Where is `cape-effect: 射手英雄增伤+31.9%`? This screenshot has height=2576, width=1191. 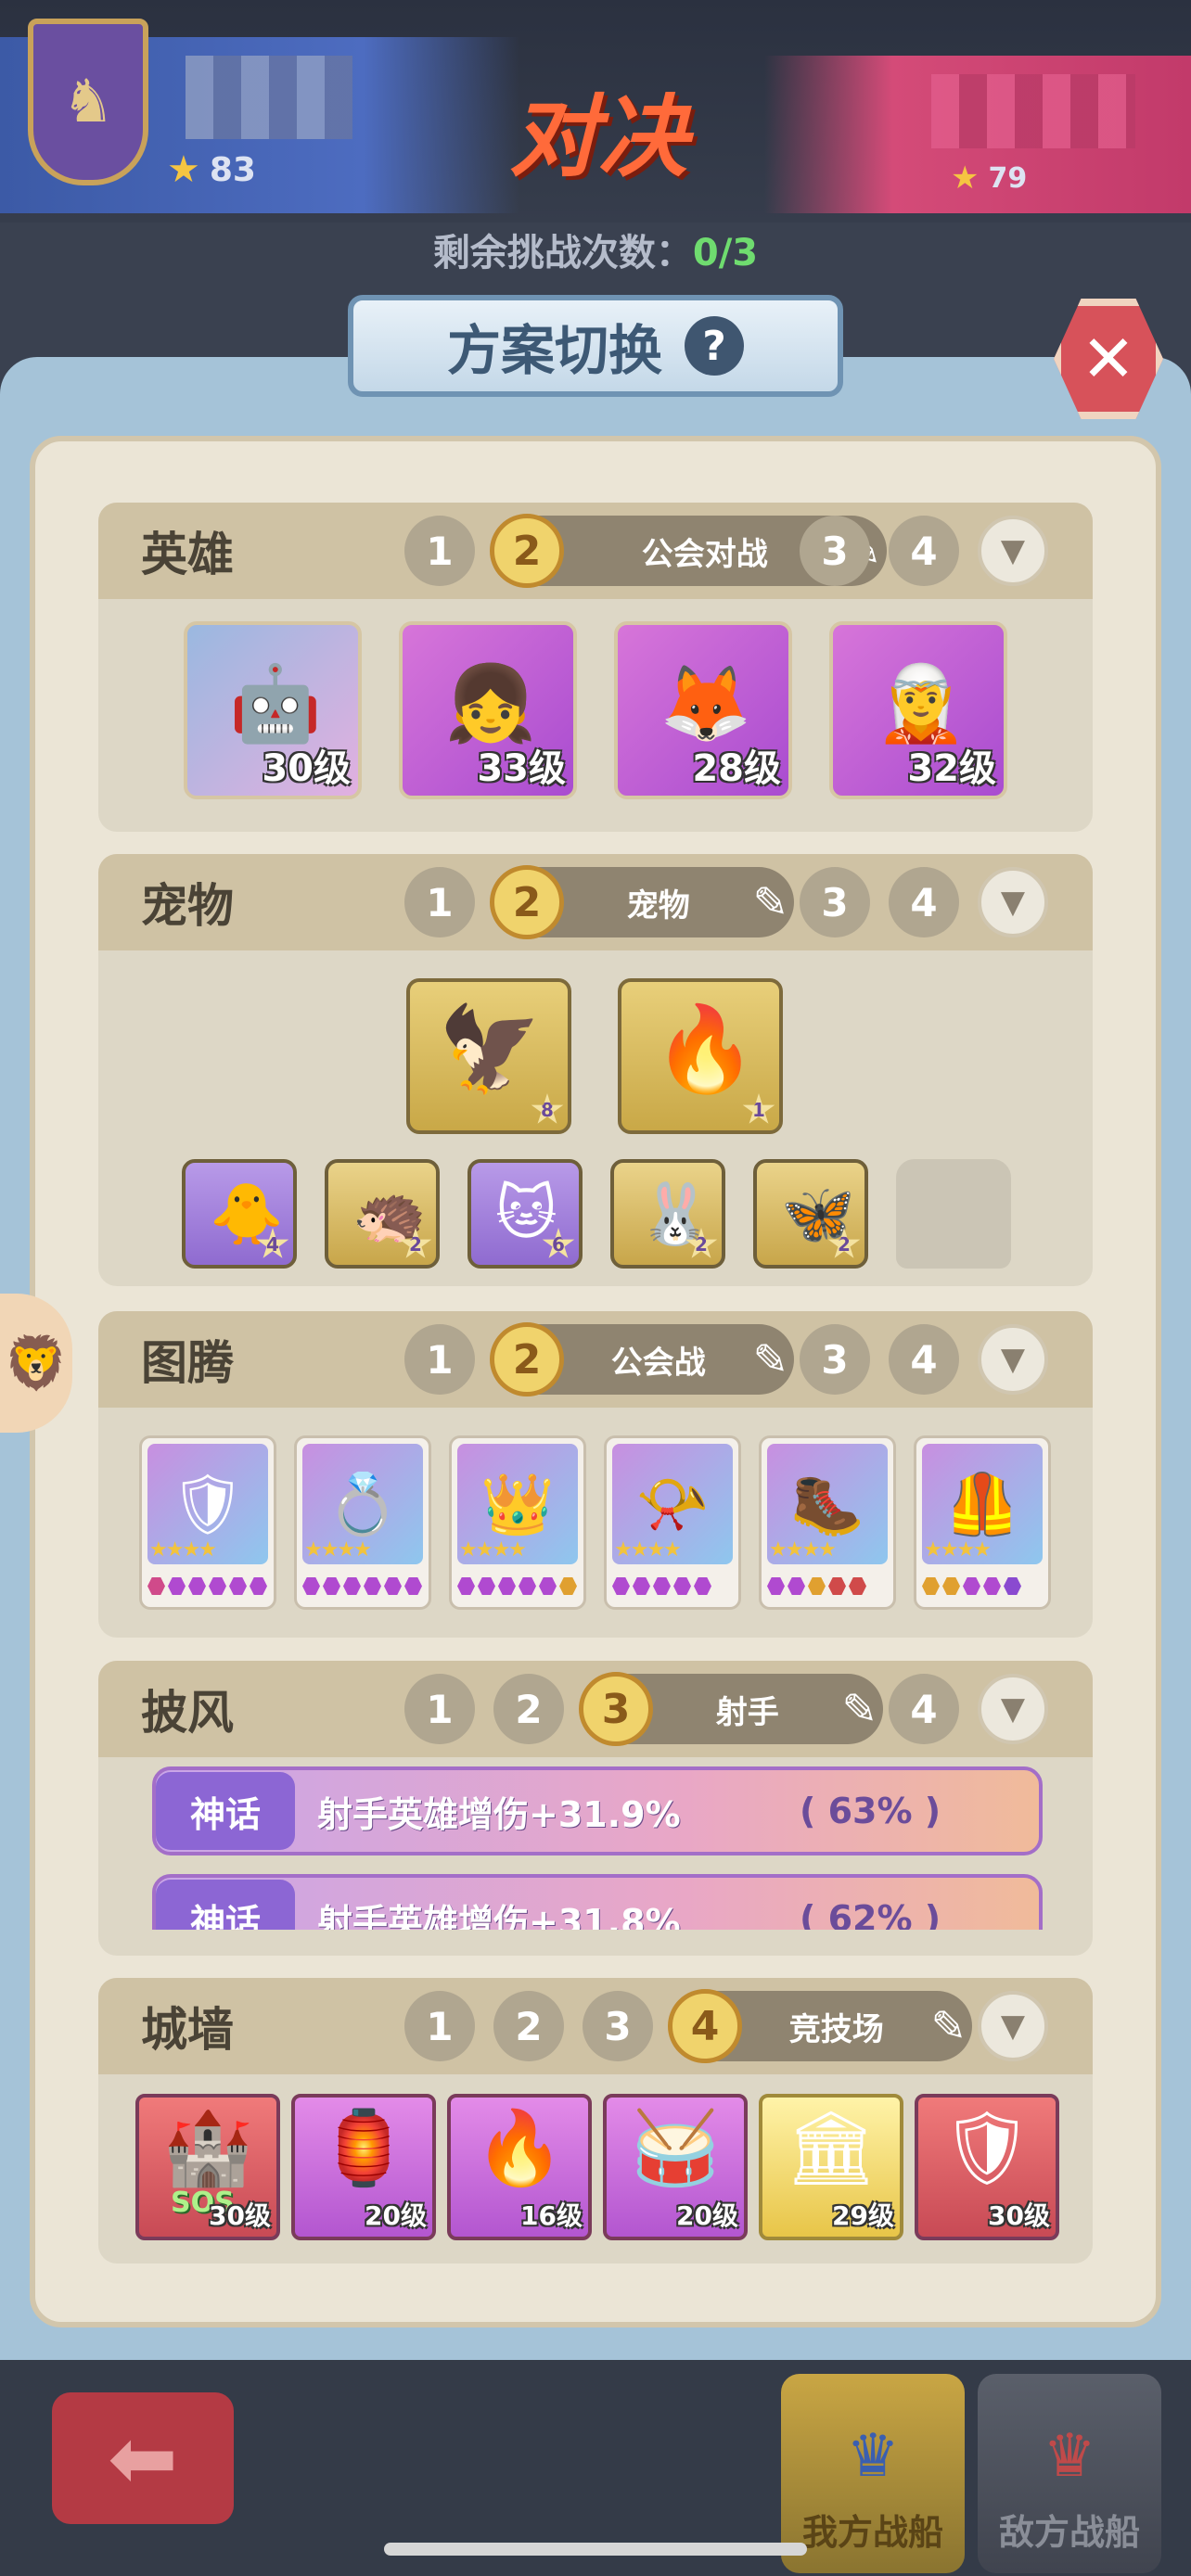
cape-effect: 射手英雄增伤+31.9% is located at coordinates (499, 1814).